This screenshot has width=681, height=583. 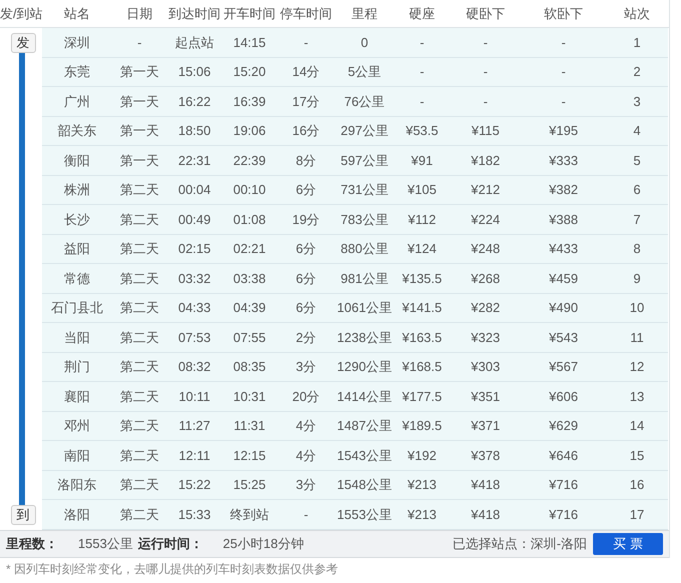 I want to click on stop-number: 14, so click(x=637, y=426).